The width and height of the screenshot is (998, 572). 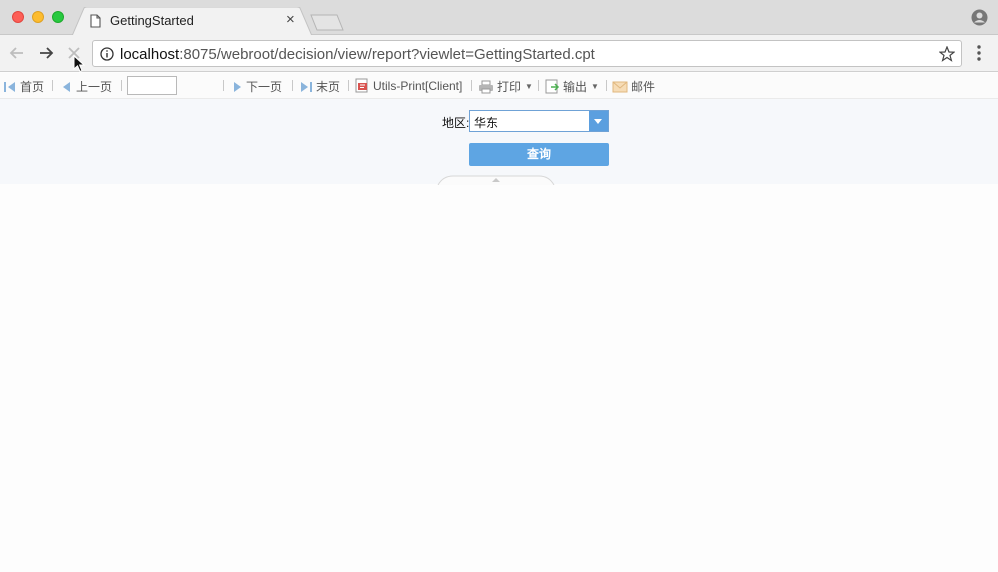 I want to click on minimize-window-button, so click(x=38, y=17).